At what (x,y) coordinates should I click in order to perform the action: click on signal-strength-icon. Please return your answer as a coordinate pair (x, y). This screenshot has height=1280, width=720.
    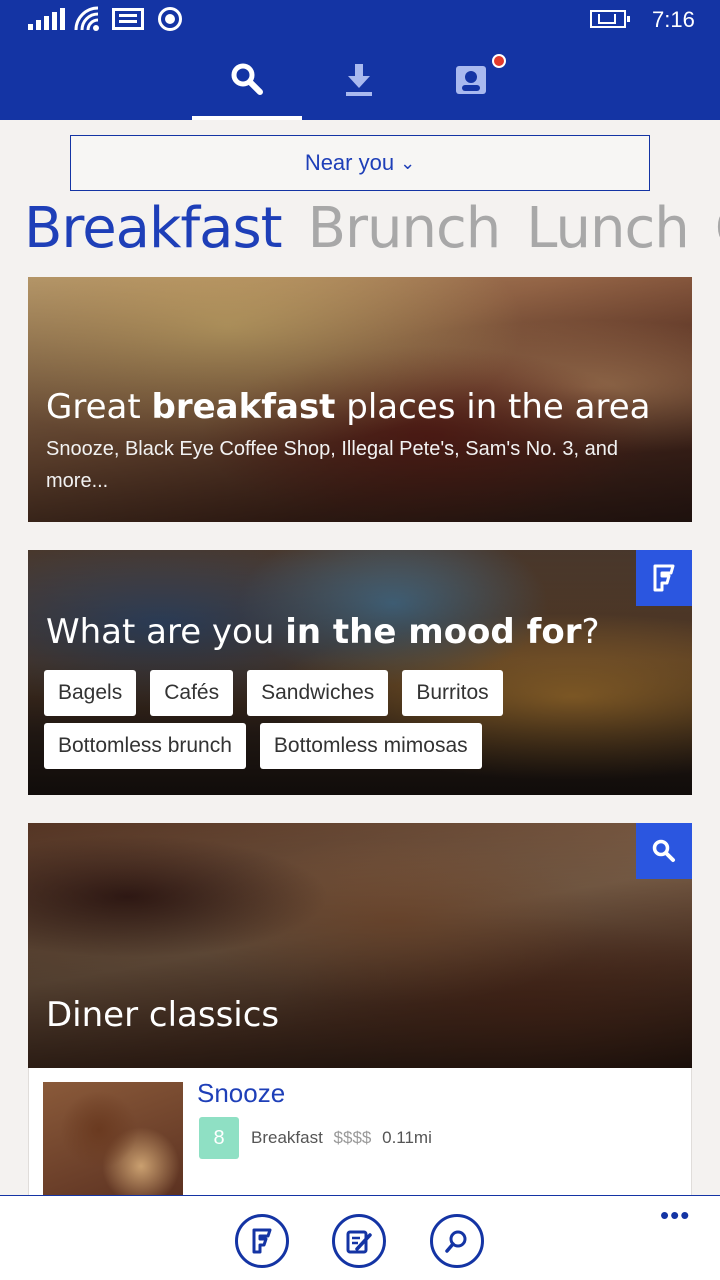
    Looking at the image, I should click on (46, 19).